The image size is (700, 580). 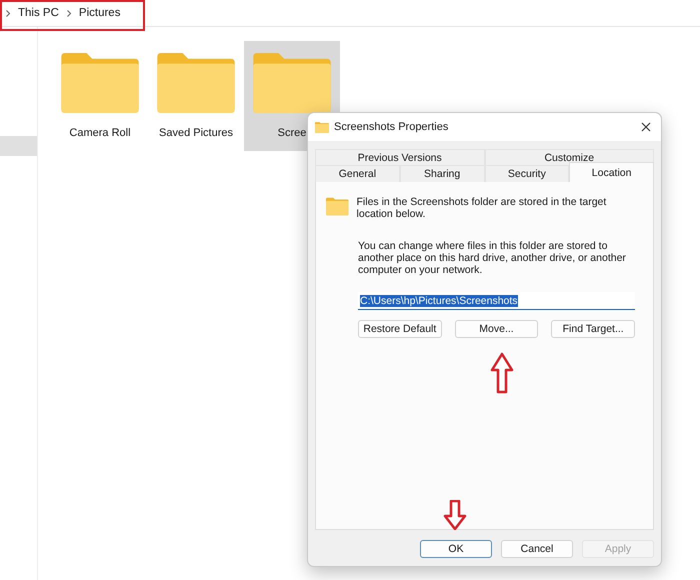 I want to click on path-field: C:\Users\hp\Pictures\Screenshots, so click(x=496, y=301).